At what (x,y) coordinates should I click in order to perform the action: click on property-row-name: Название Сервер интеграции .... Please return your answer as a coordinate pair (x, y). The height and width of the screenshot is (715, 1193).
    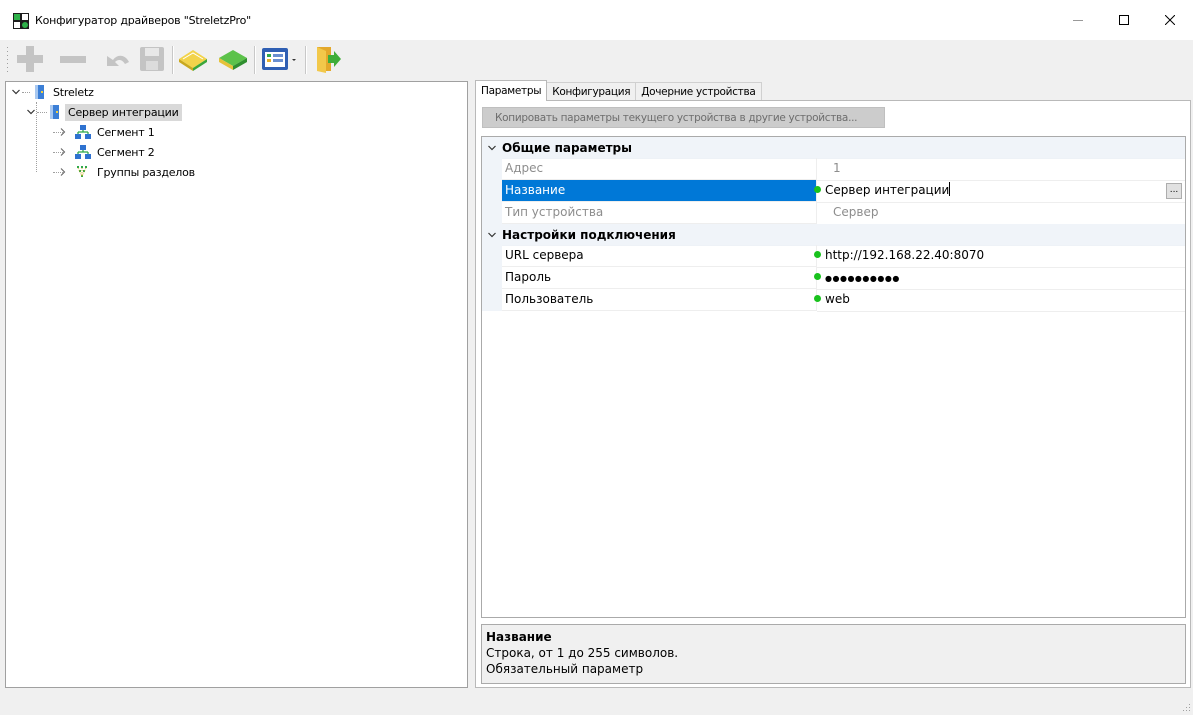
    Looking at the image, I should click on (833, 191).